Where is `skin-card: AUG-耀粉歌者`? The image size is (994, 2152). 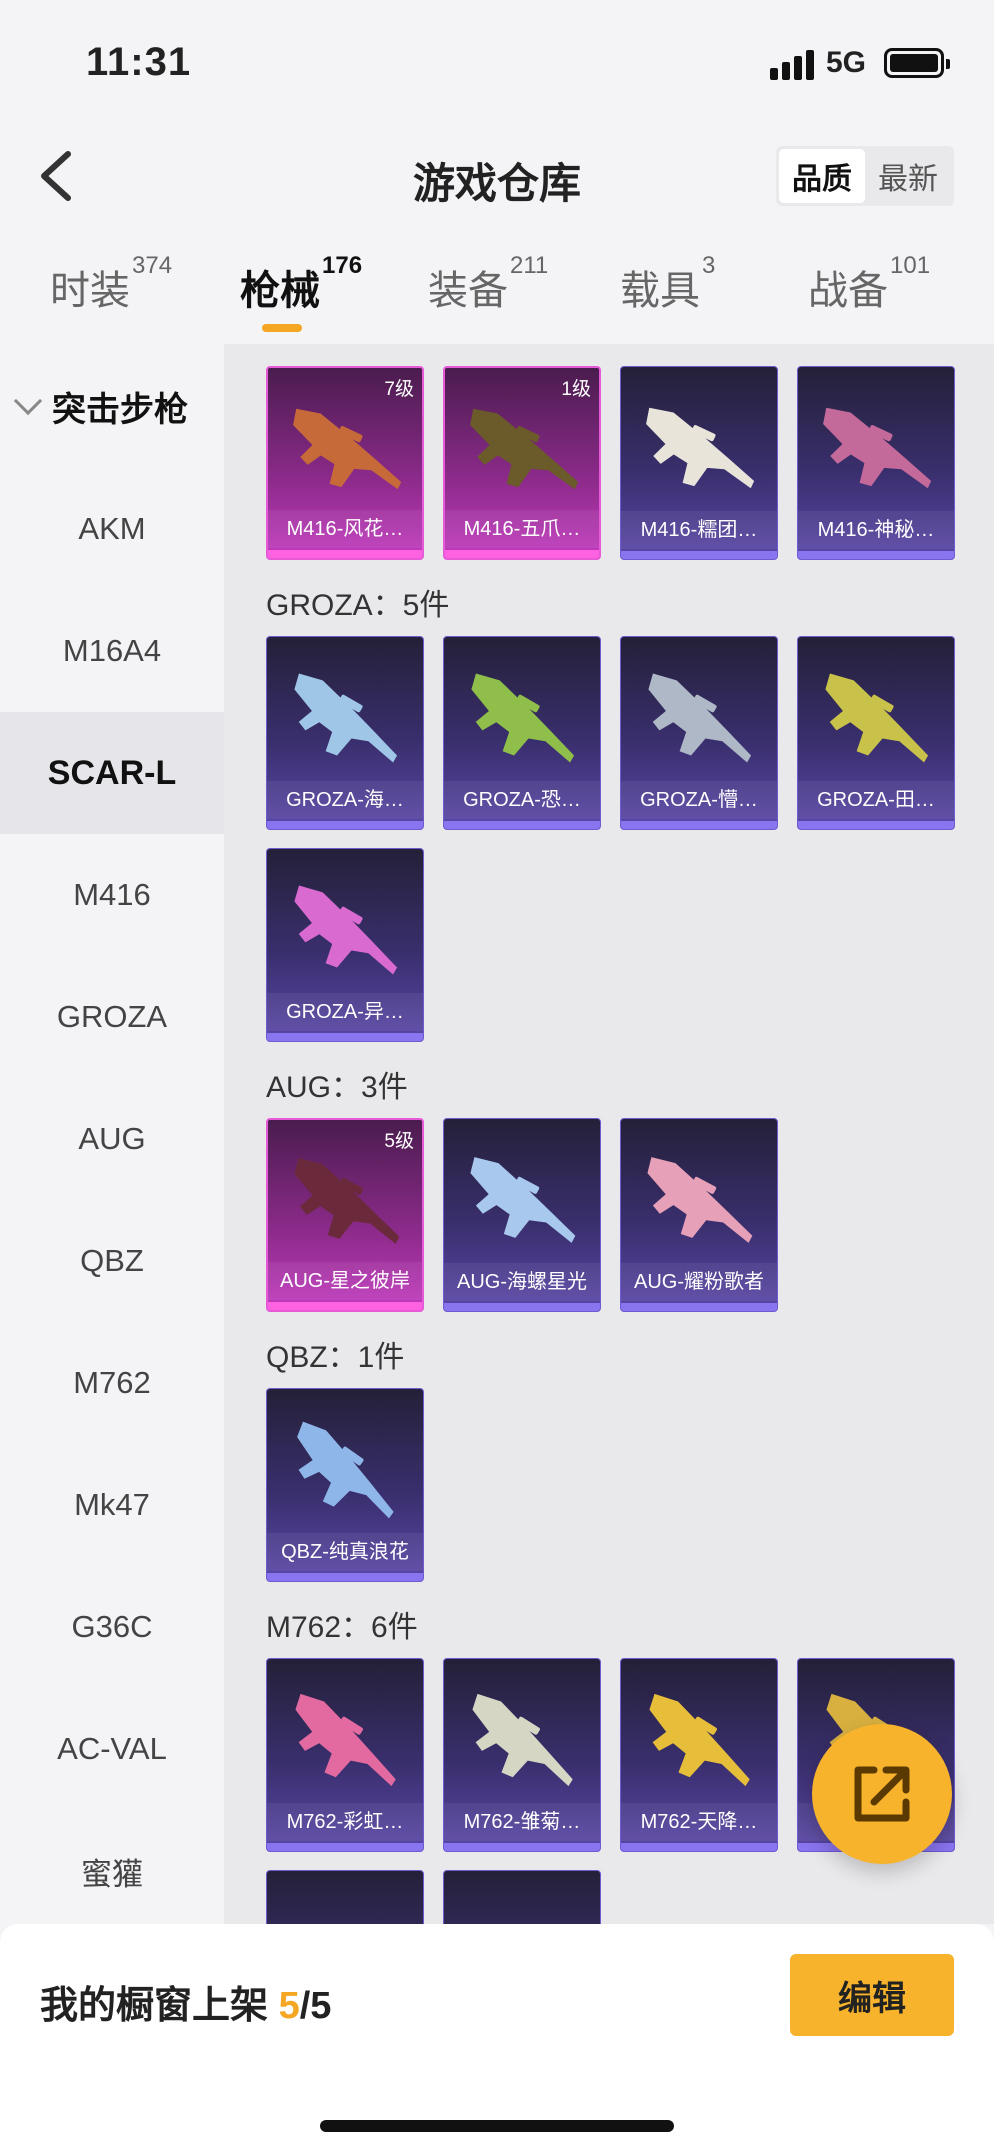 skin-card: AUG-耀粉歌者 is located at coordinates (699, 1215).